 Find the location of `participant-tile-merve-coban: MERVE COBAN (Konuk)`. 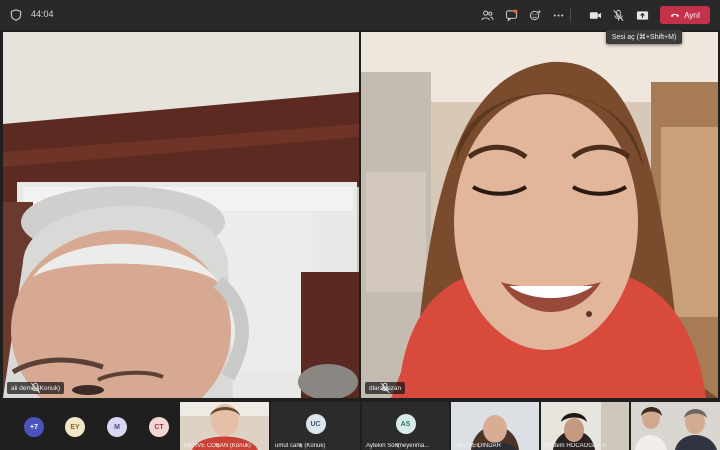

participant-tile-merve-coban: MERVE COBAN (Konuk) is located at coordinates (224, 426).